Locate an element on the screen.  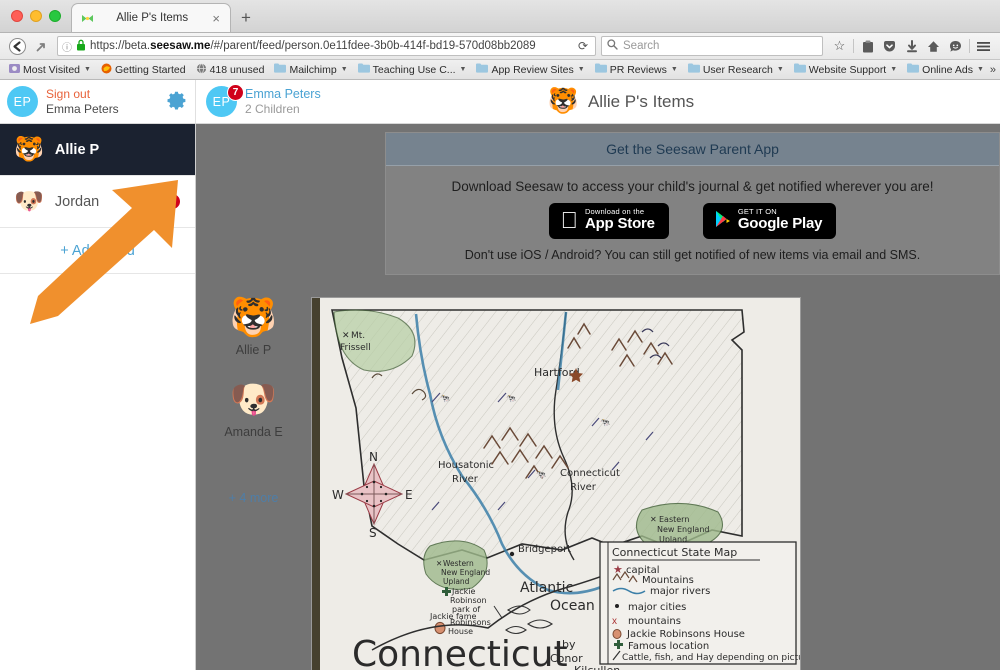
back-arrow-icon is located at coordinates (17, 46).